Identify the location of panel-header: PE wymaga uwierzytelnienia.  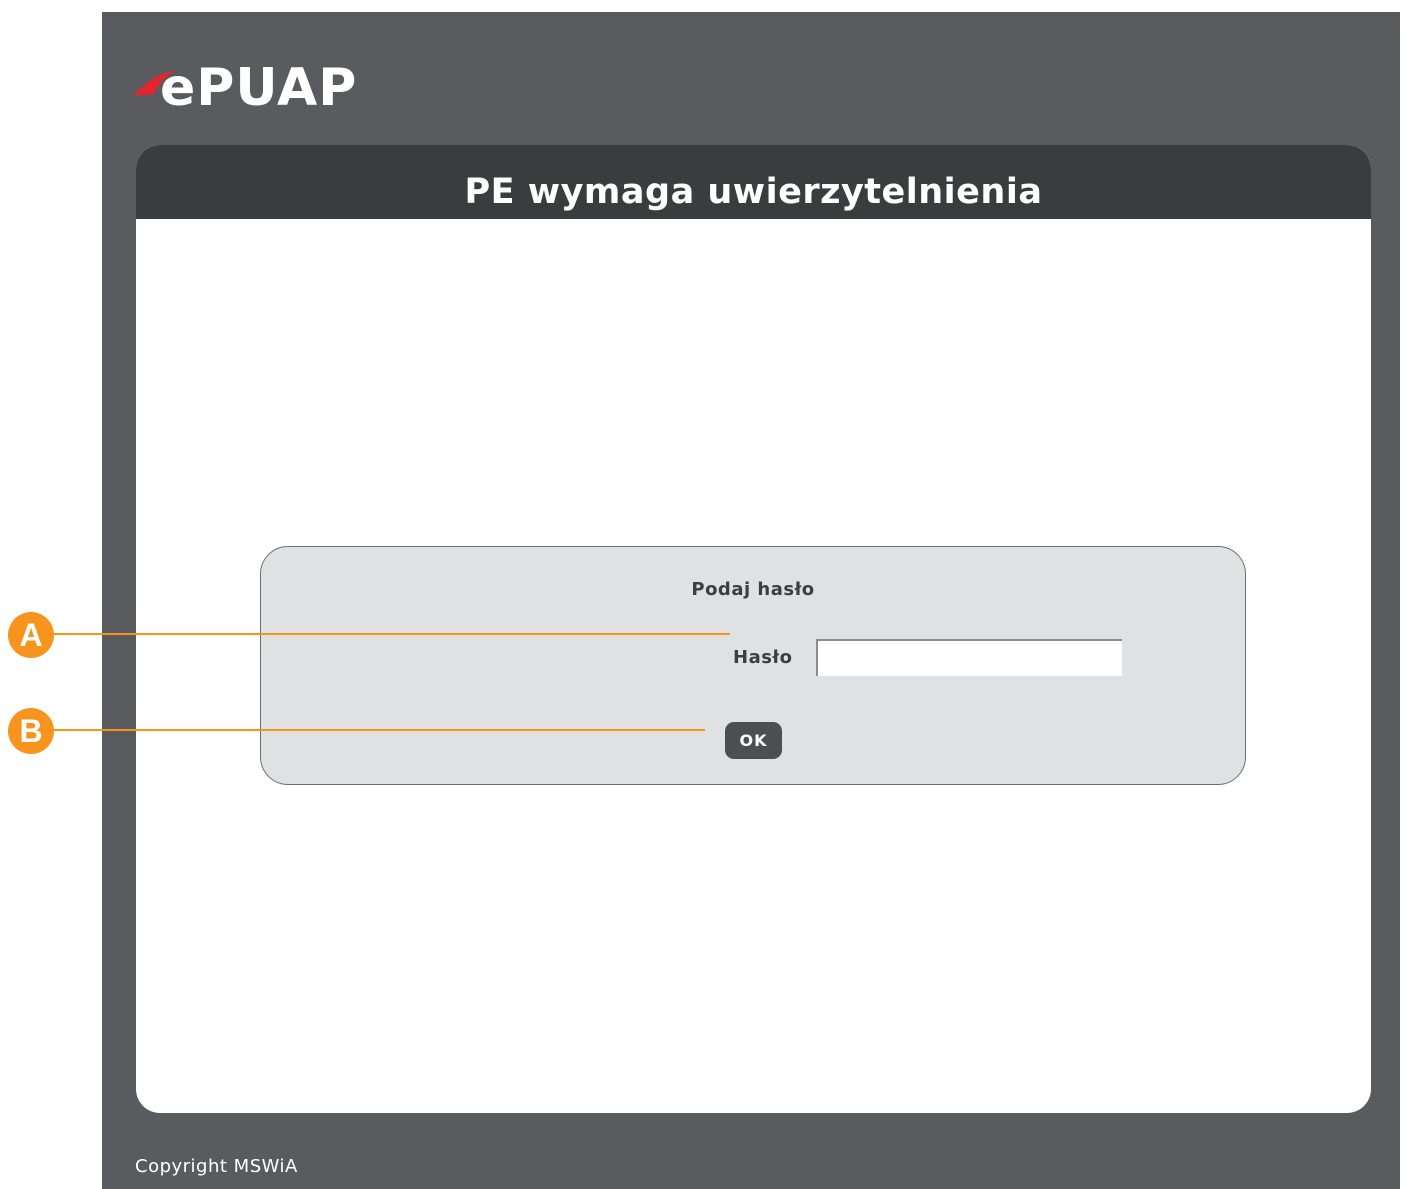
(753, 182).